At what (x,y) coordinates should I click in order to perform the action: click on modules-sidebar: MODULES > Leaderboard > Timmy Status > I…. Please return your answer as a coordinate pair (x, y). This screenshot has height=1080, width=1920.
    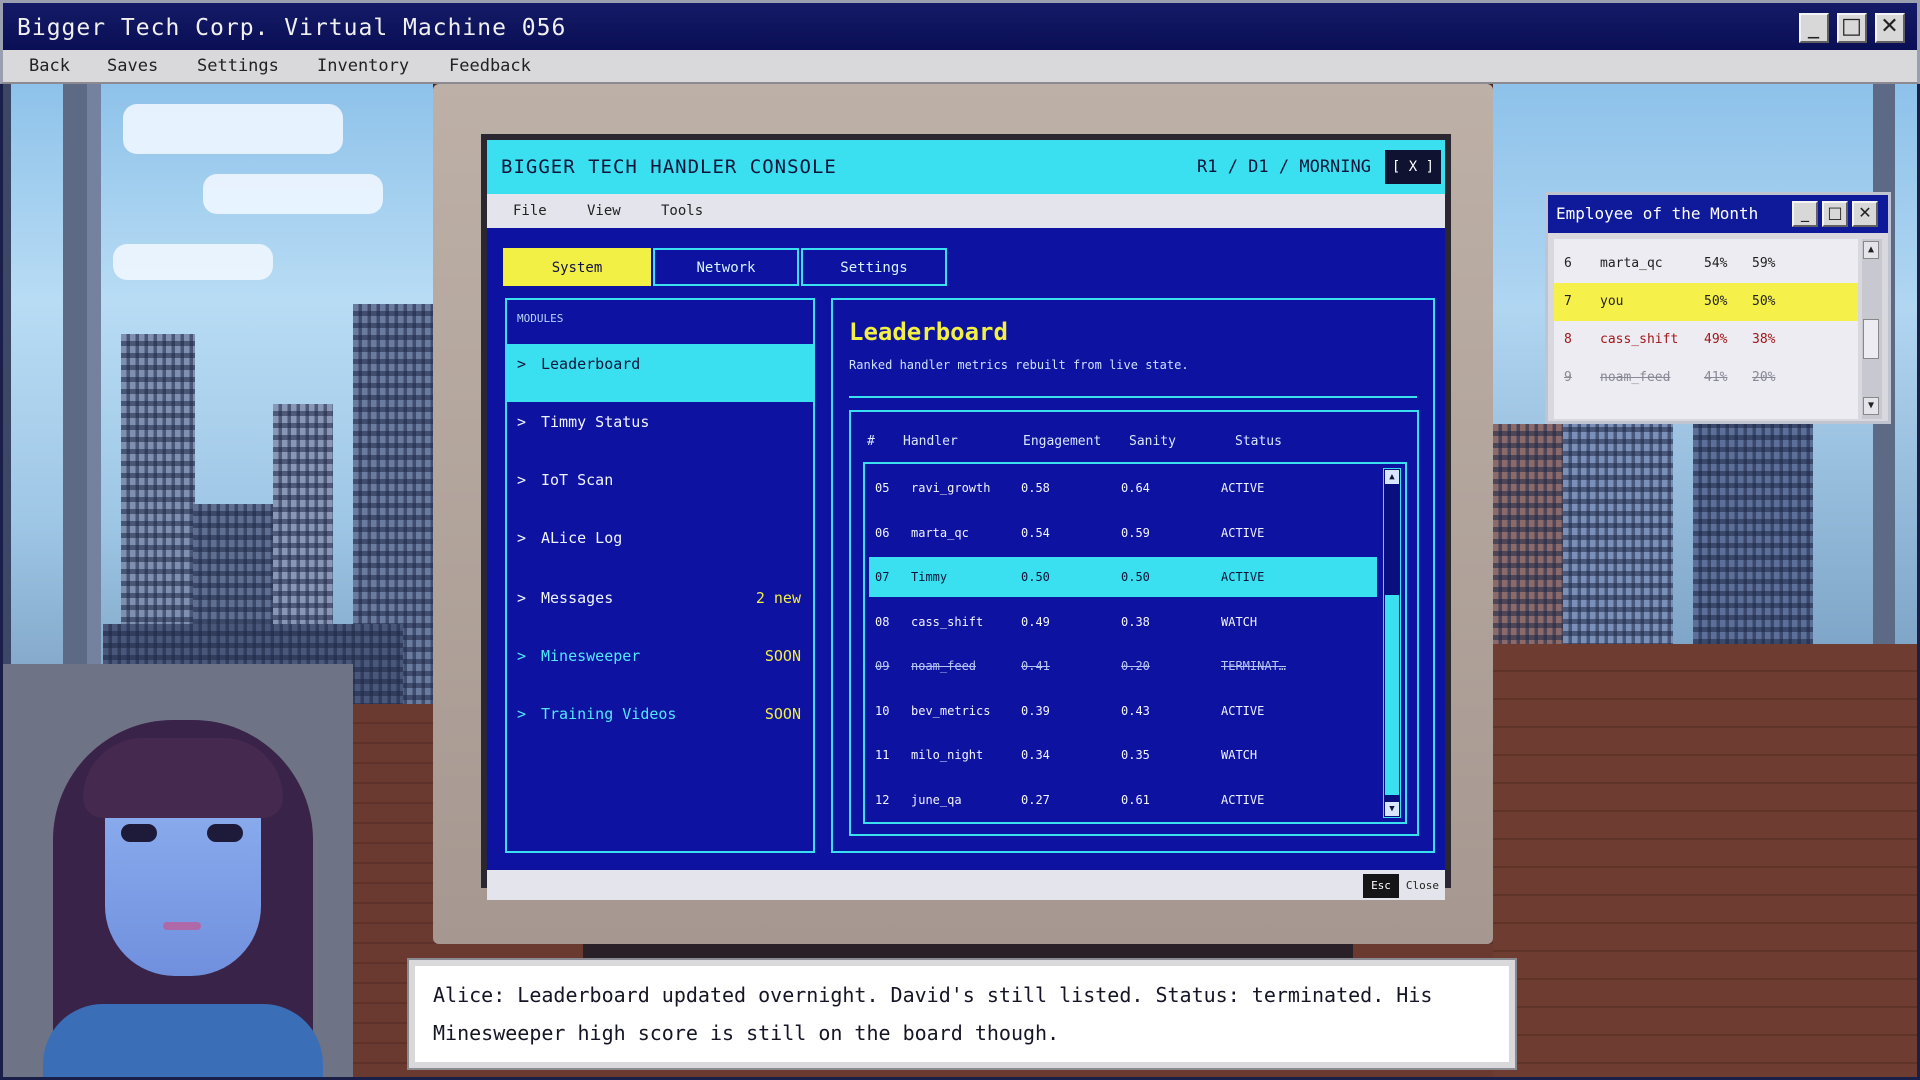
    Looking at the image, I should click on (660, 575).